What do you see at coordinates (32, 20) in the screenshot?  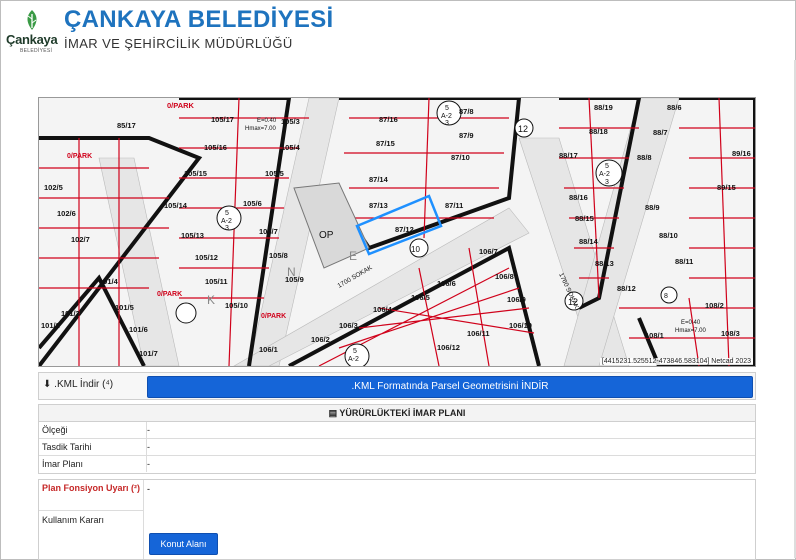 I see `leaf-logo-icon` at bounding box center [32, 20].